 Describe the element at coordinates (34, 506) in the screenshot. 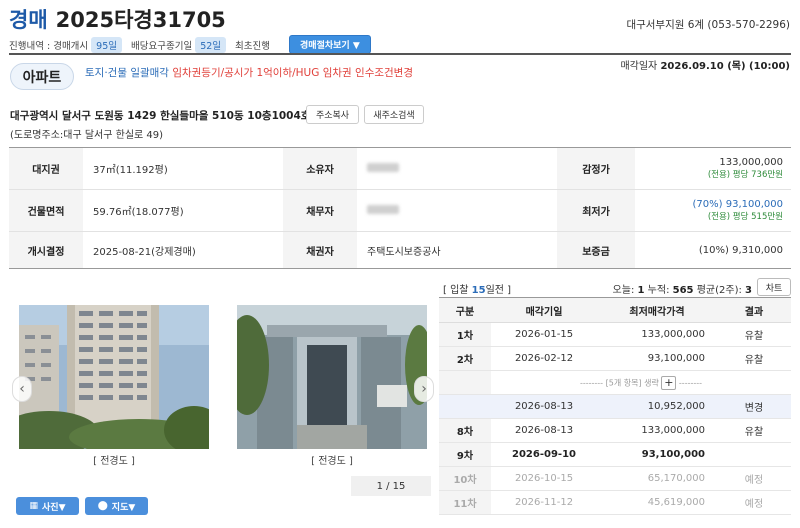

I see `grid-icon: ▦` at that location.